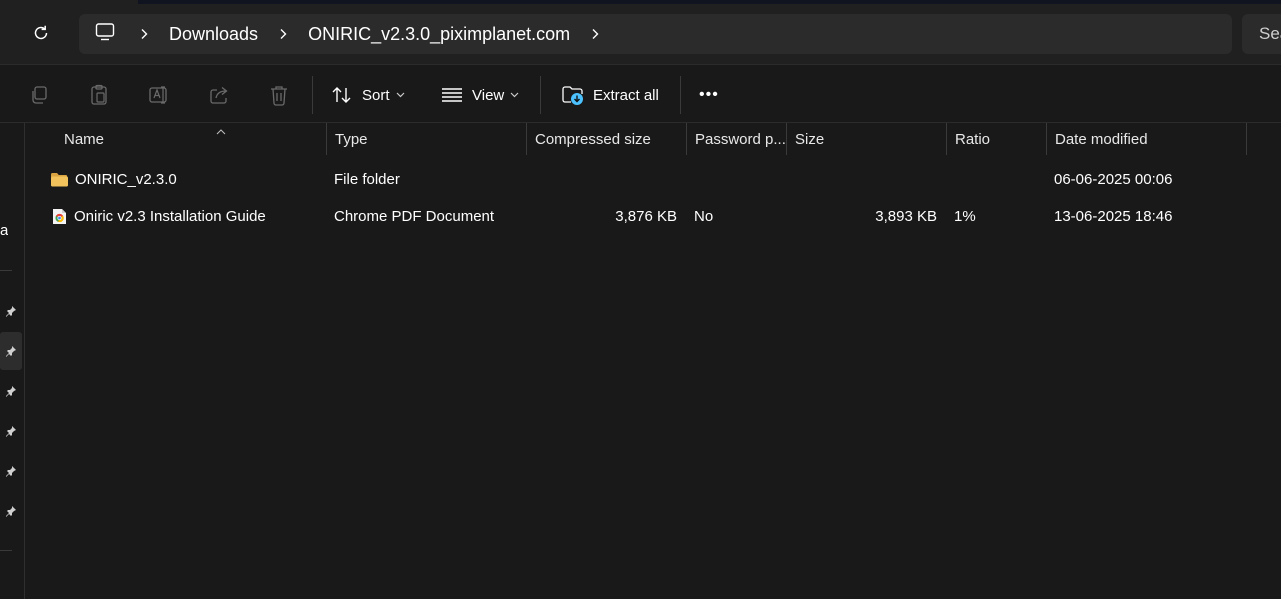 This screenshot has height=599, width=1281. I want to click on refresh-icon, so click(41, 35).